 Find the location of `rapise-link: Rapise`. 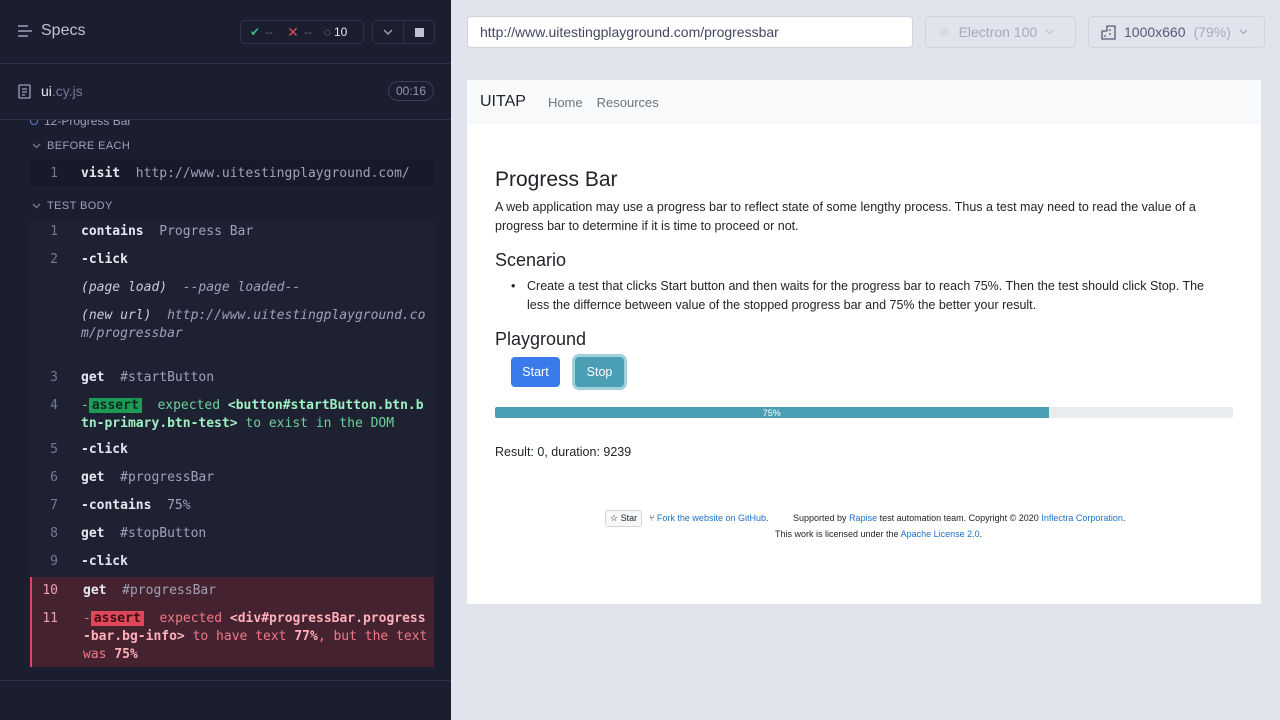

rapise-link: Rapise is located at coordinates (863, 518).